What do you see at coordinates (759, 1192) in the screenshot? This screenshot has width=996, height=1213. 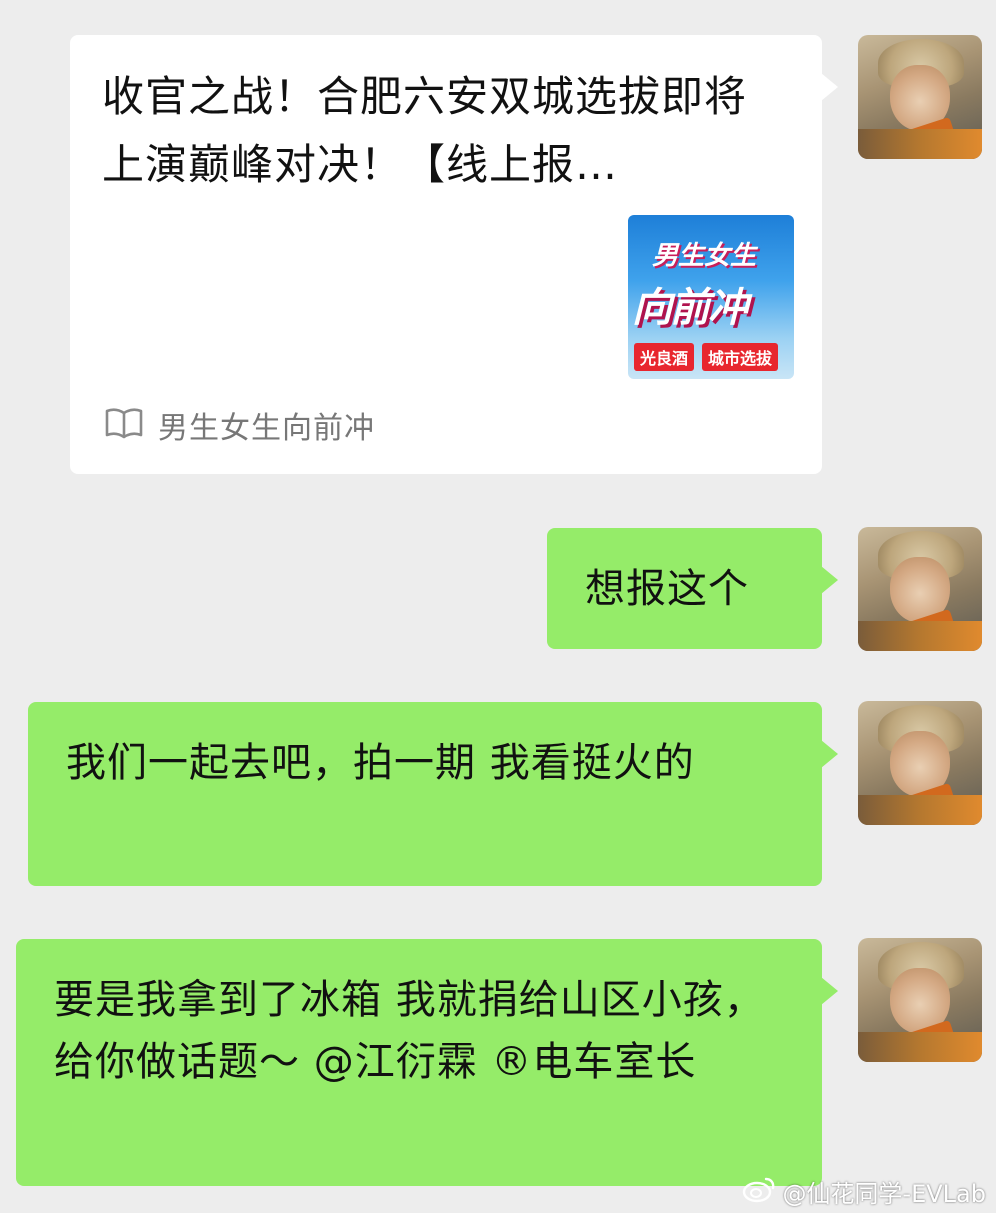 I see `weibo-icon` at bounding box center [759, 1192].